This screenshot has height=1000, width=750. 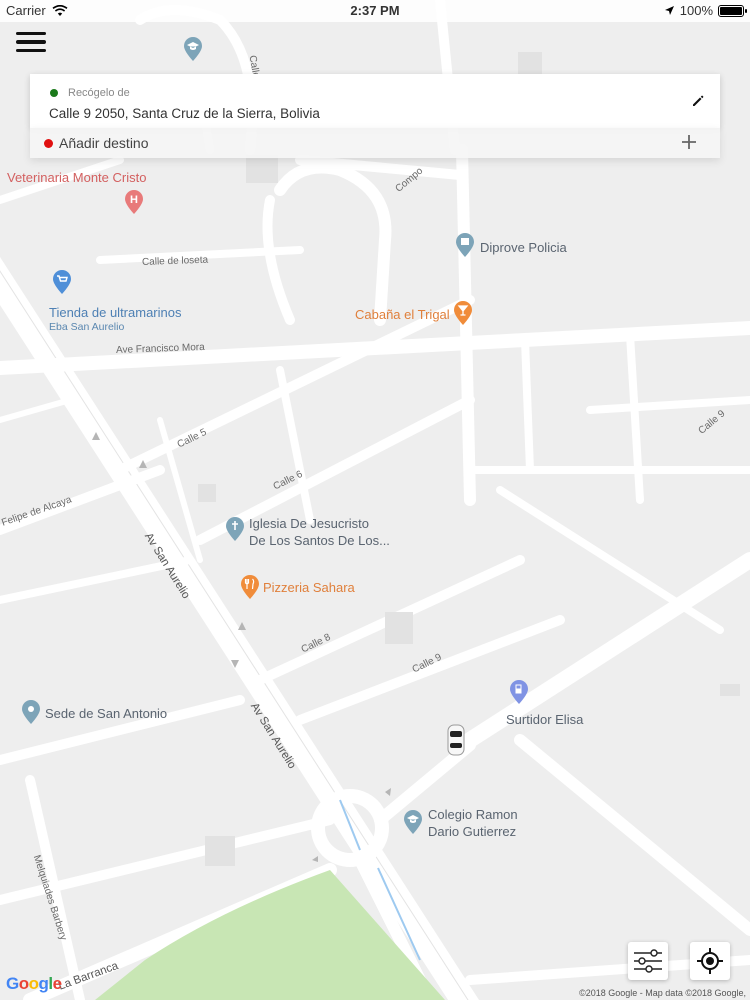 What do you see at coordinates (48, 143) in the screenshot?
I see `destination-dot-icon` at bounding box center [48, 143].